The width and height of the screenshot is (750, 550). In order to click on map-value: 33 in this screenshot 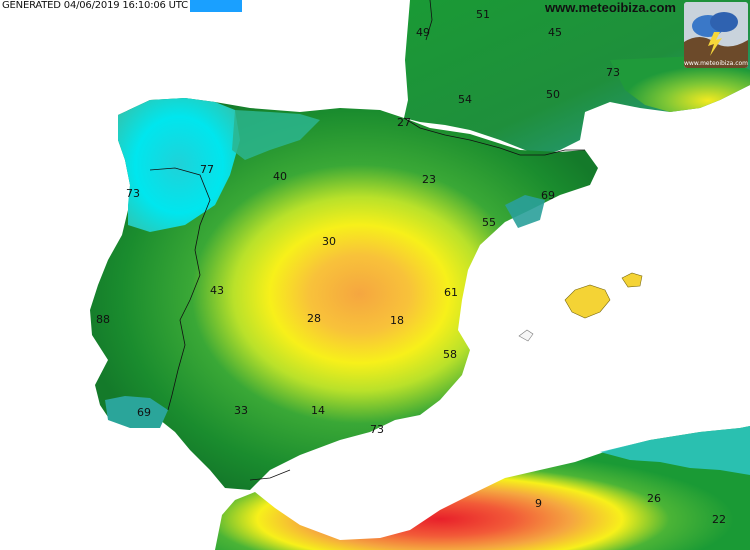, I will do `click(241, 410)`.